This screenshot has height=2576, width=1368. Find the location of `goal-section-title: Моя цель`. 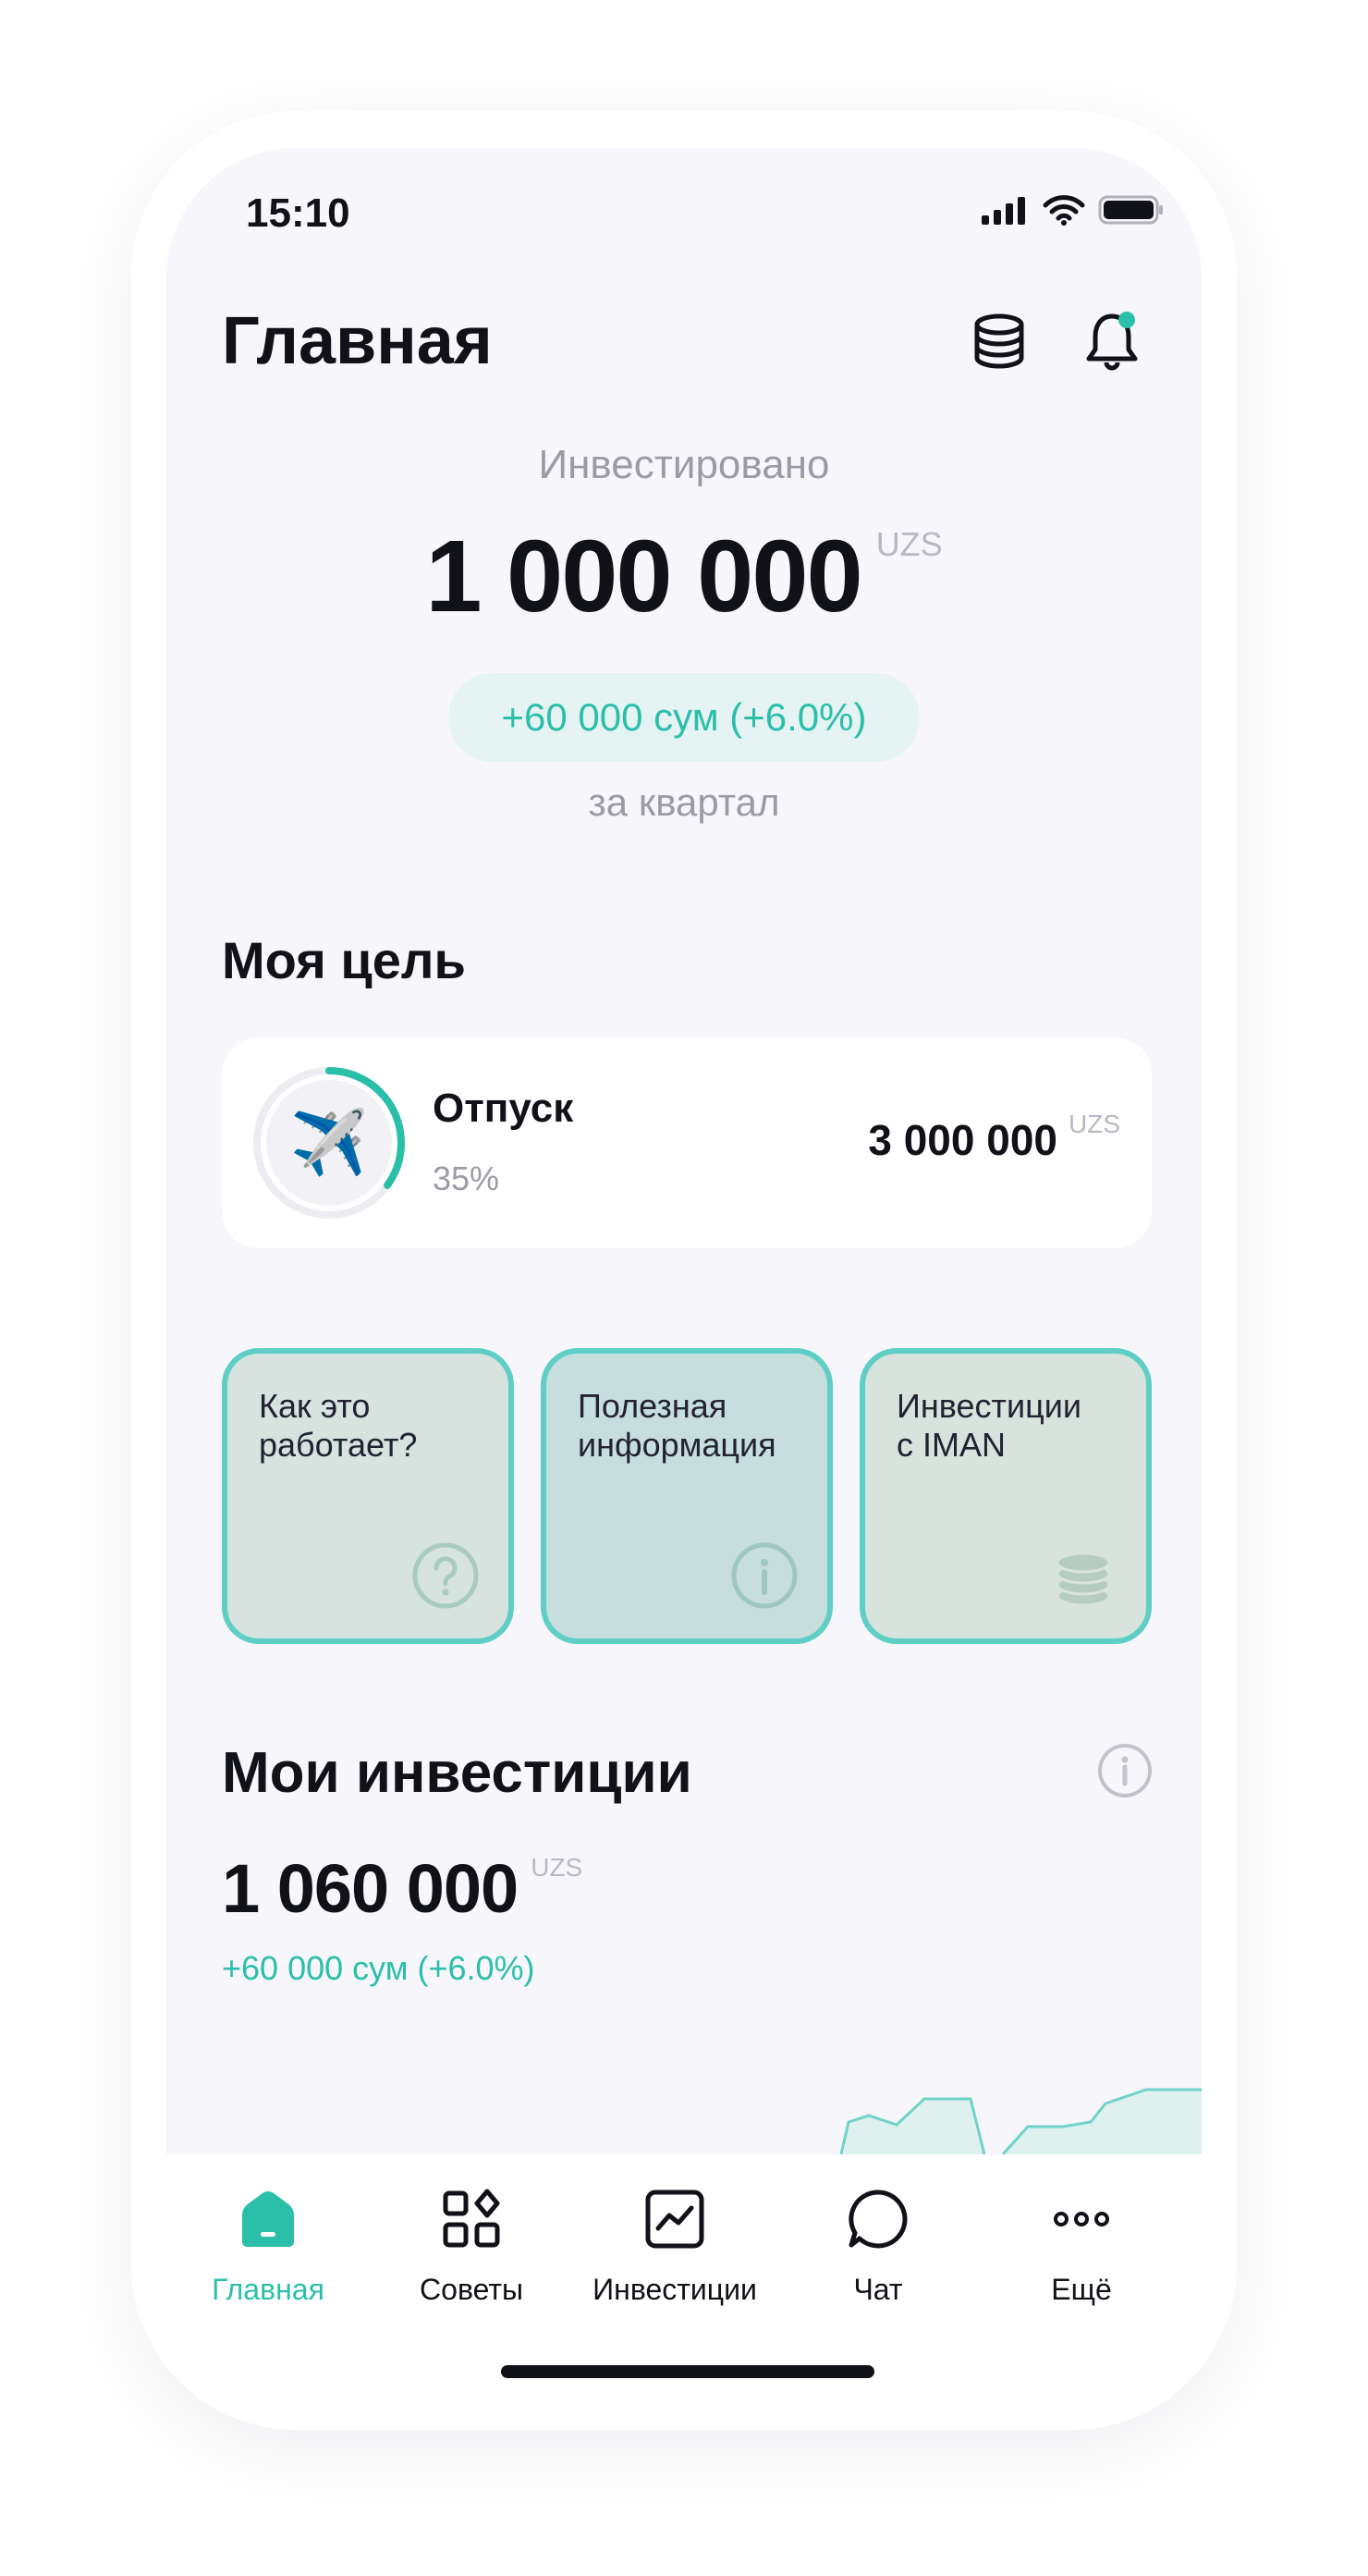

goal-section-title: Моя цель is located at coordinates (344, 960).